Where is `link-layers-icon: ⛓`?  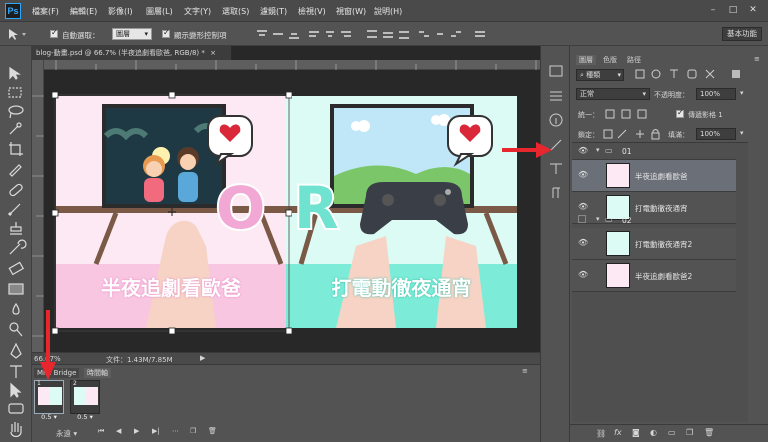 link-layers-icon: ⛓ is located at coordinates (601, 433).